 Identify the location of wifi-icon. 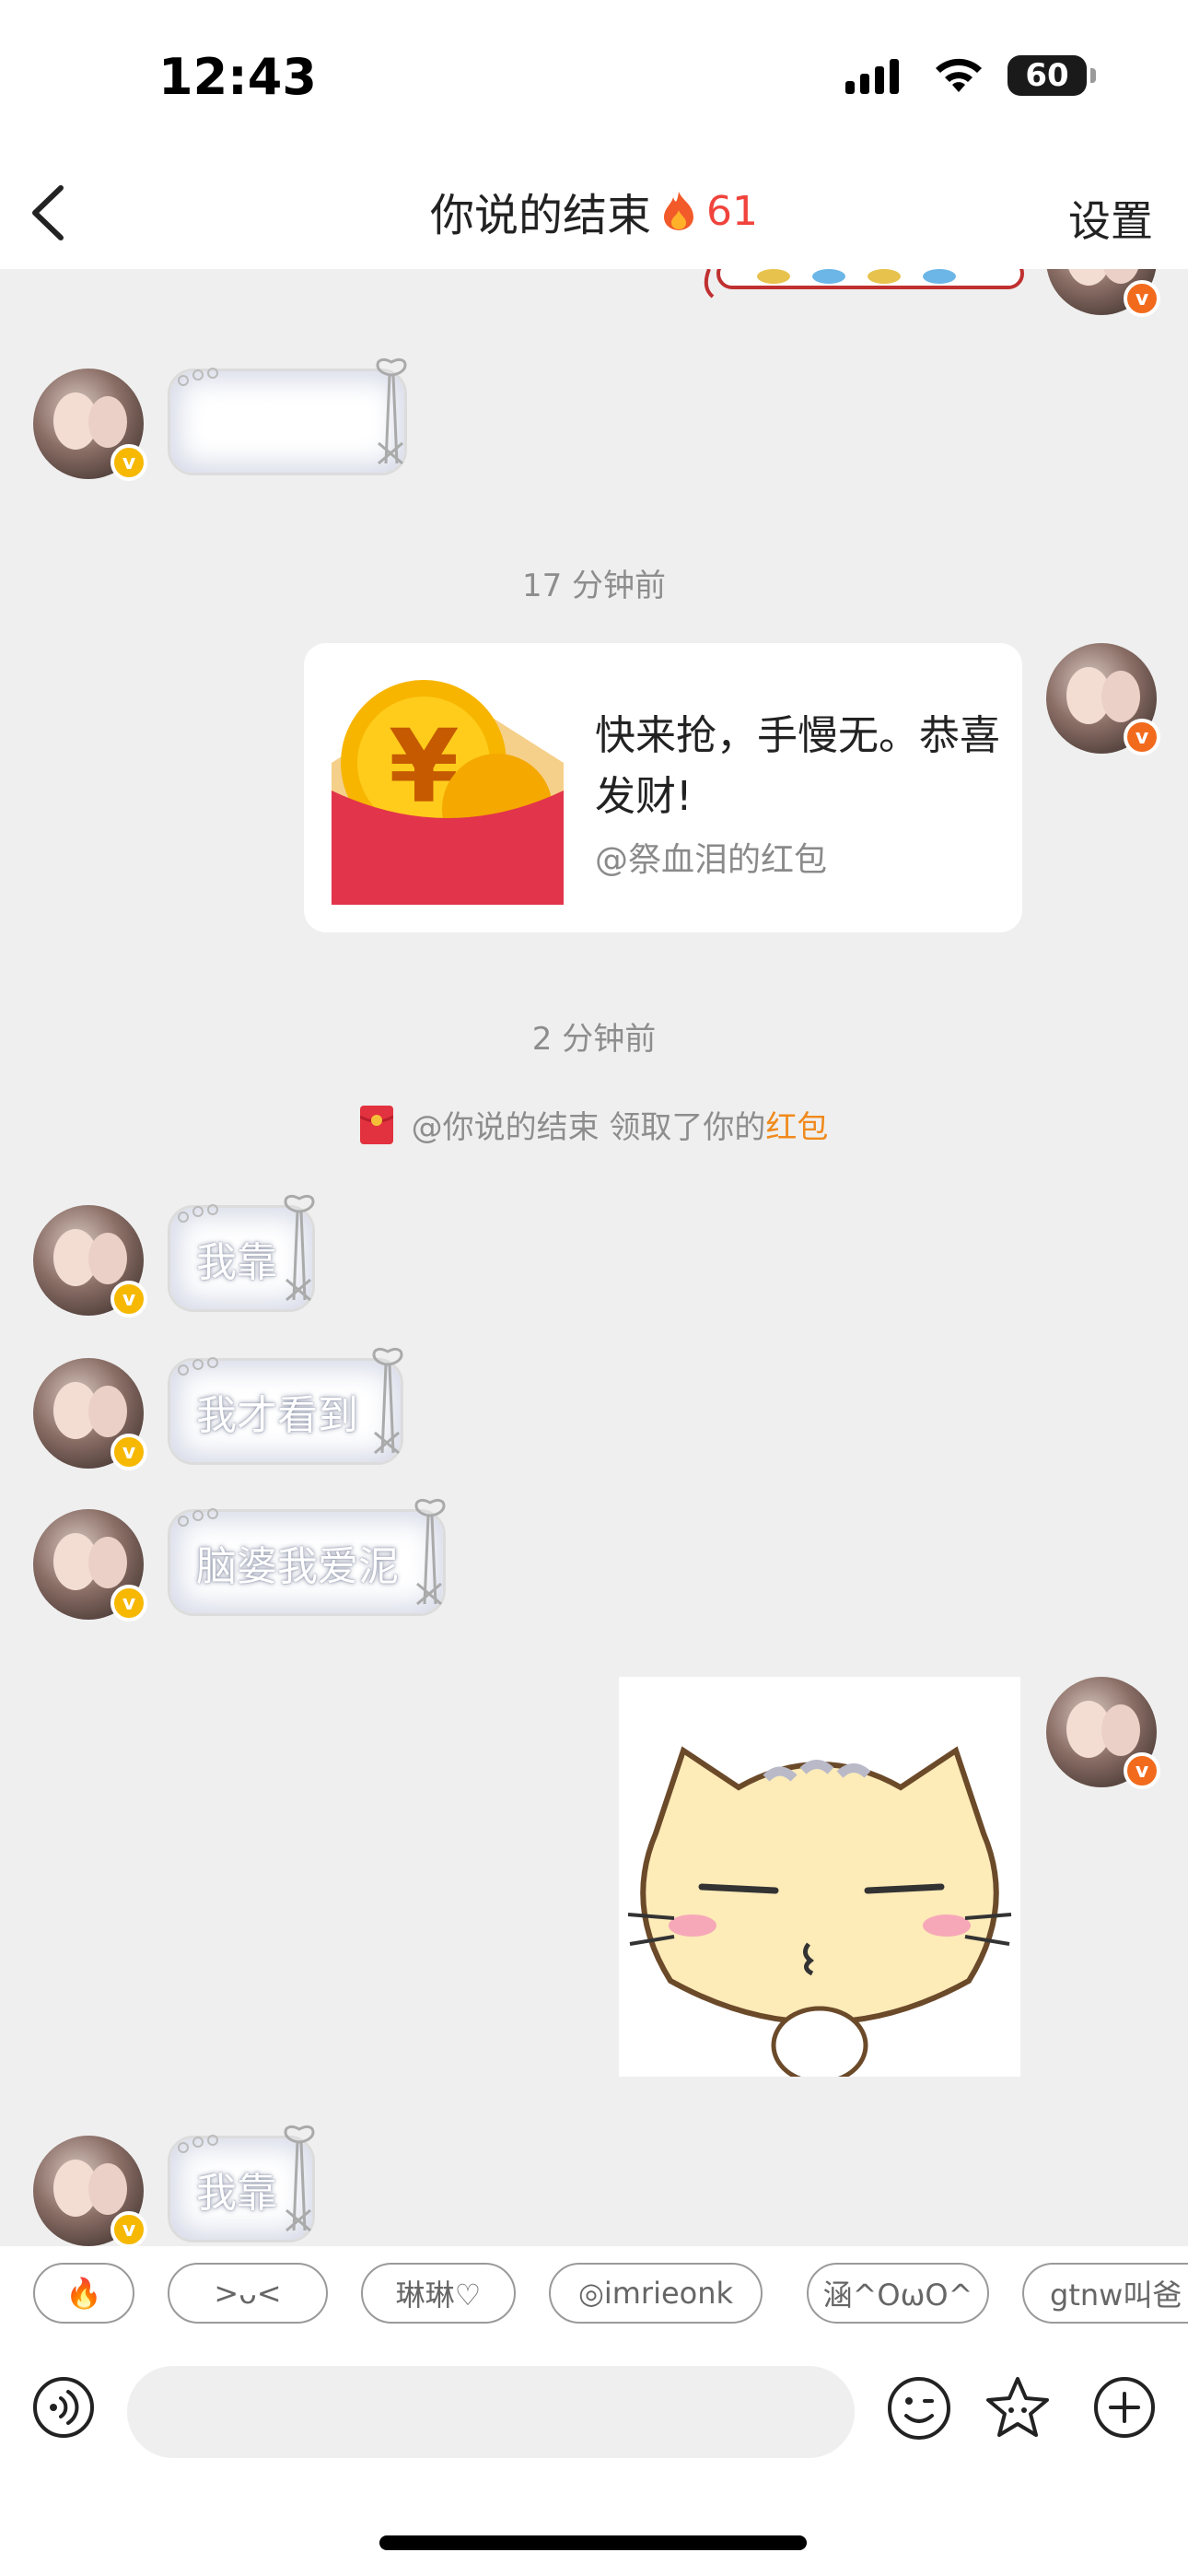
(959, 75).